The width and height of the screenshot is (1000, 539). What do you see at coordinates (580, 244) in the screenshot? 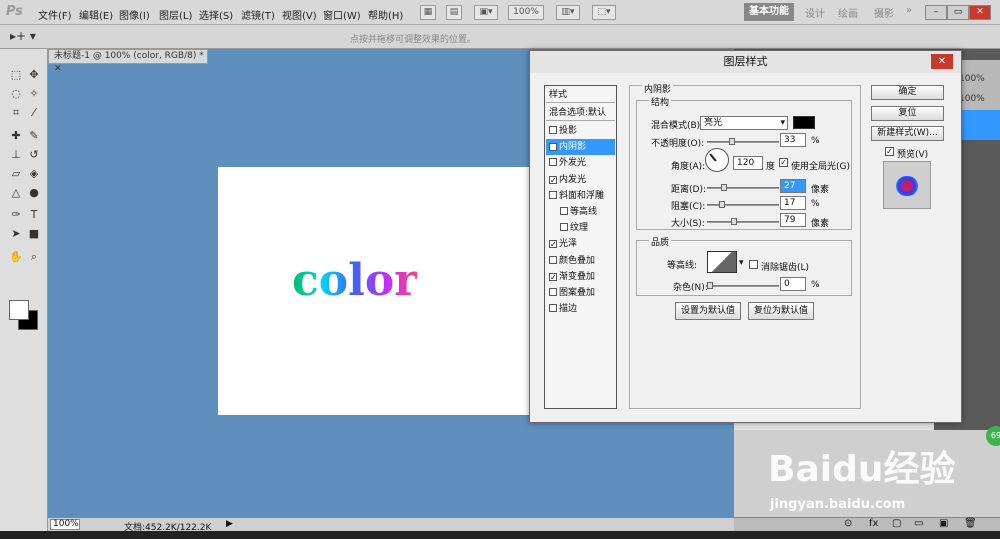
I see `style-item: ✓ 光泽` at bounding box center [580, 244].